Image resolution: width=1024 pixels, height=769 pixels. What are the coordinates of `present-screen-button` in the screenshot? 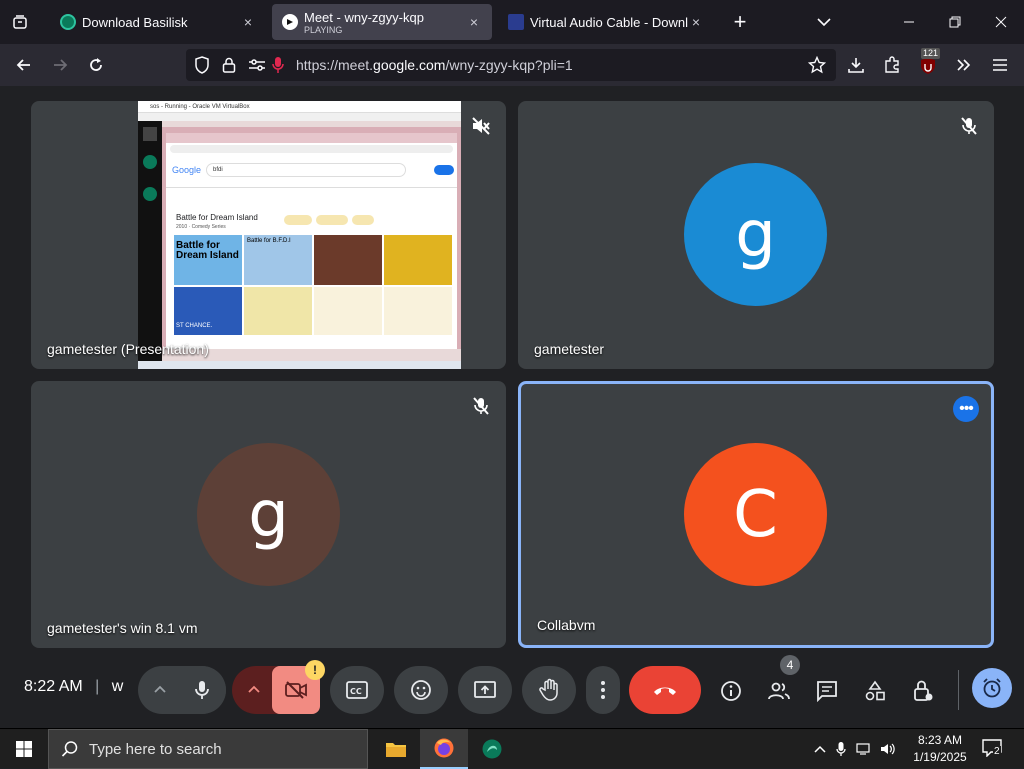 It's located at (485, 690).